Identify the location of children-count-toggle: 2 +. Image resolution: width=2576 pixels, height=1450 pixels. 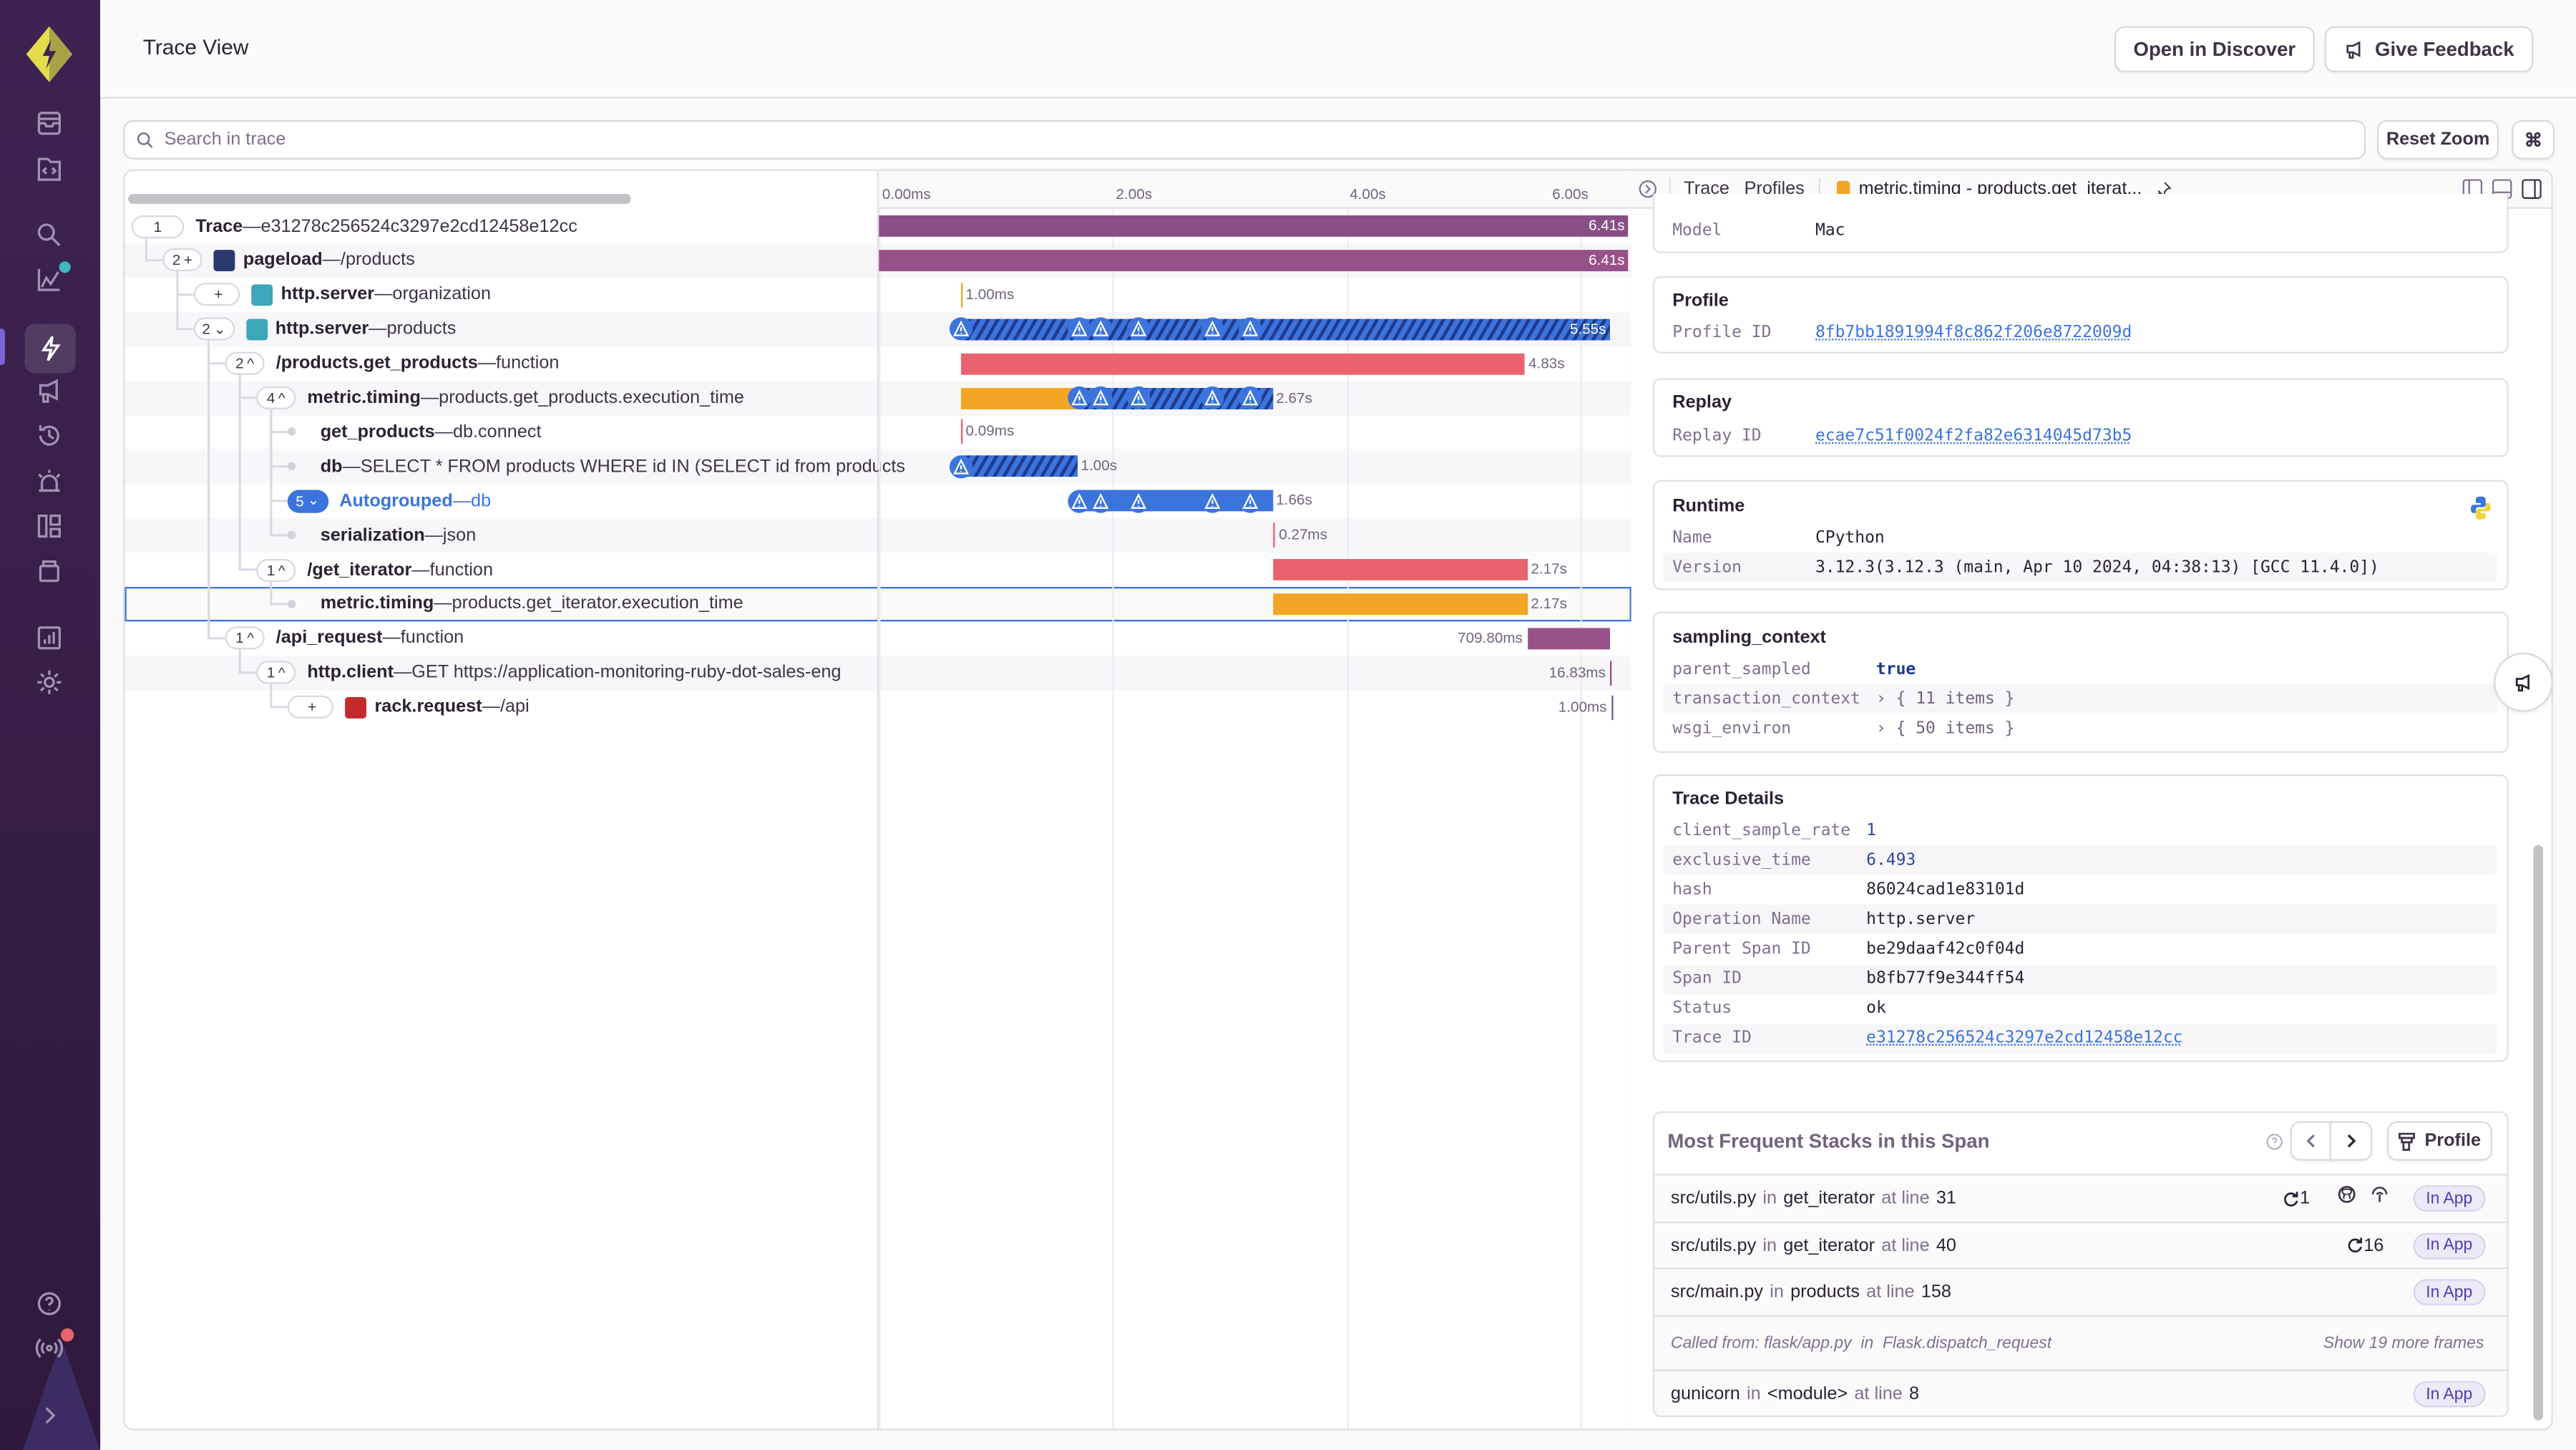
(182, 260).